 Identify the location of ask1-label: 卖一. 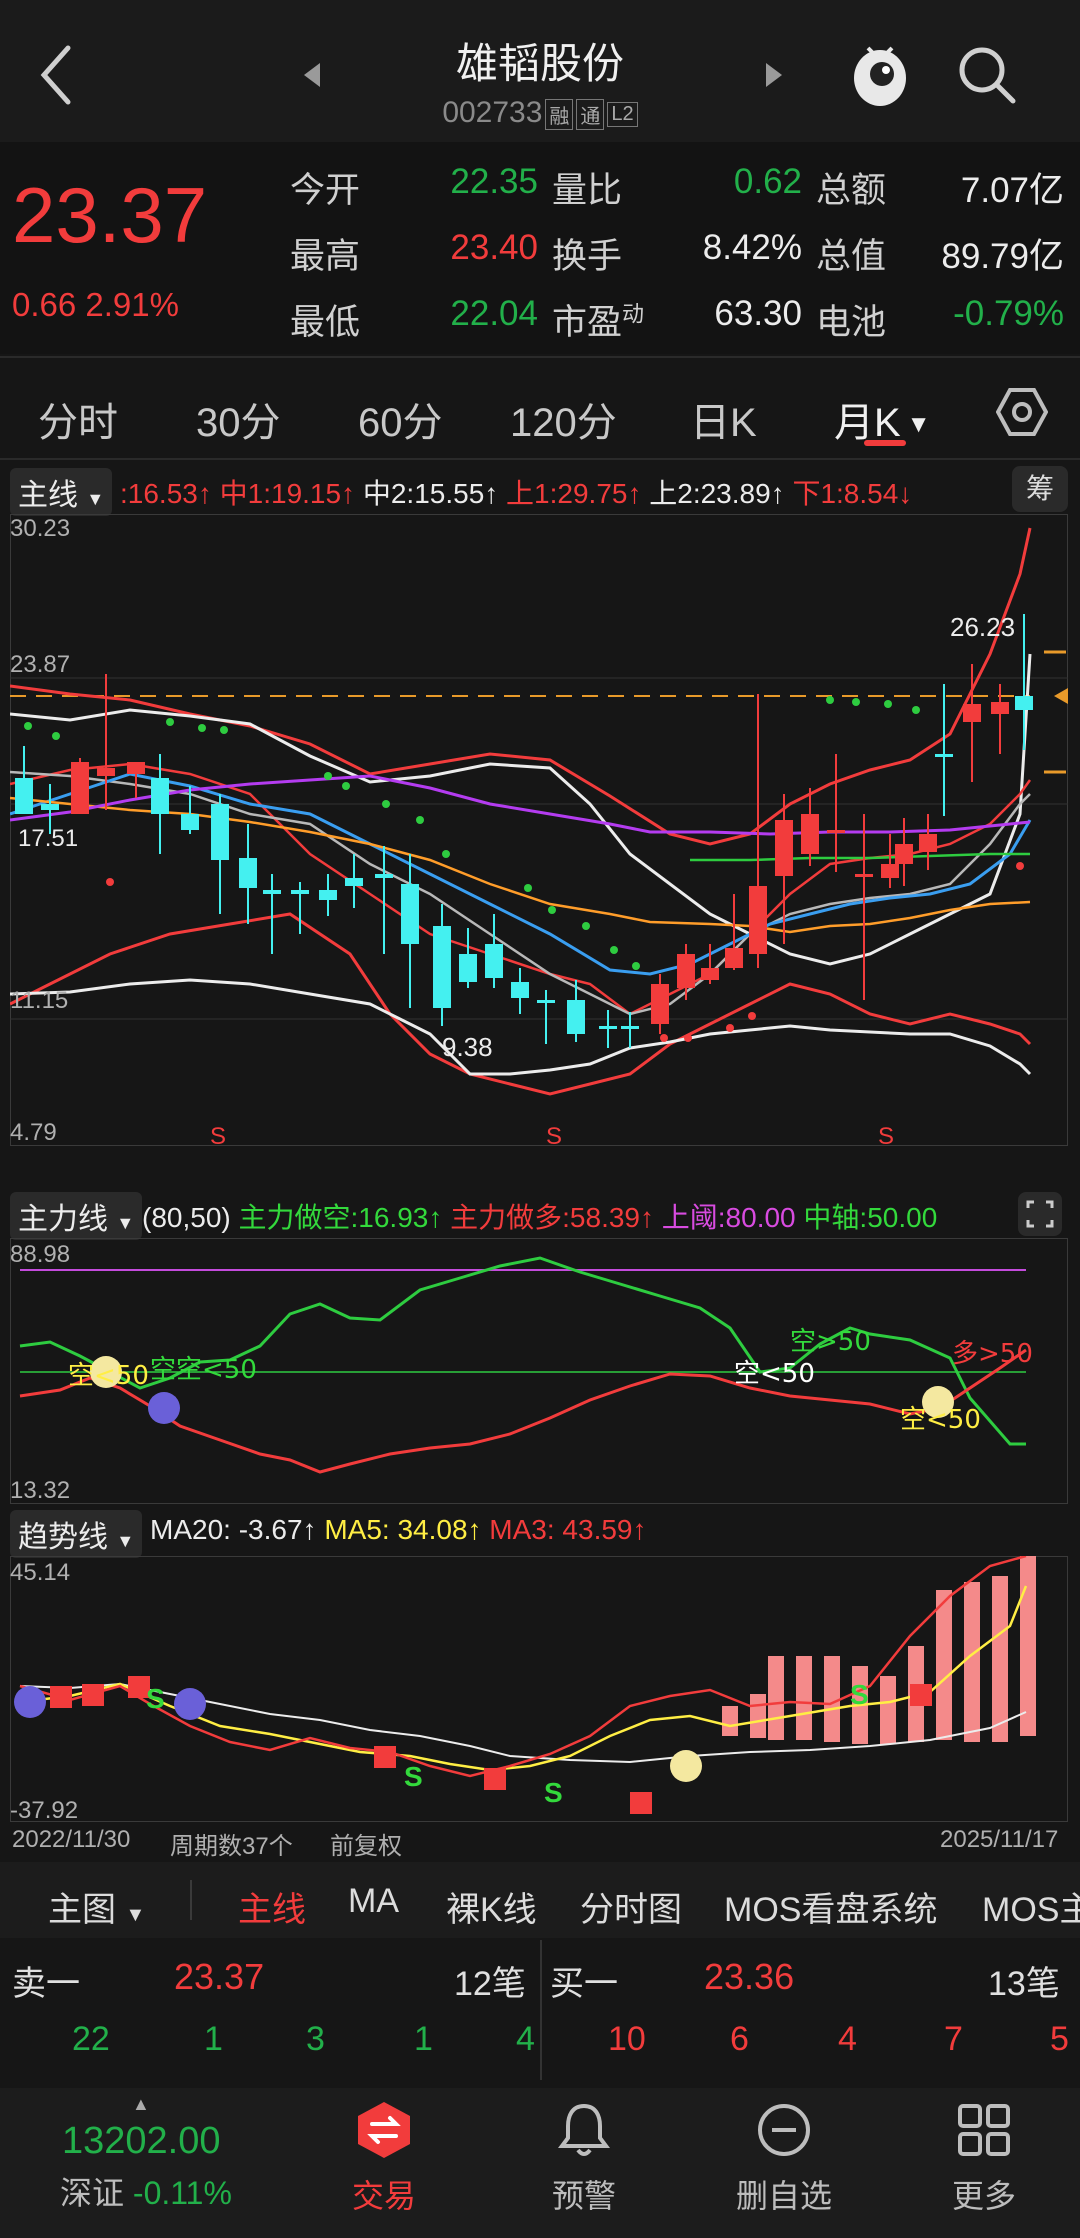
(46, 1984).